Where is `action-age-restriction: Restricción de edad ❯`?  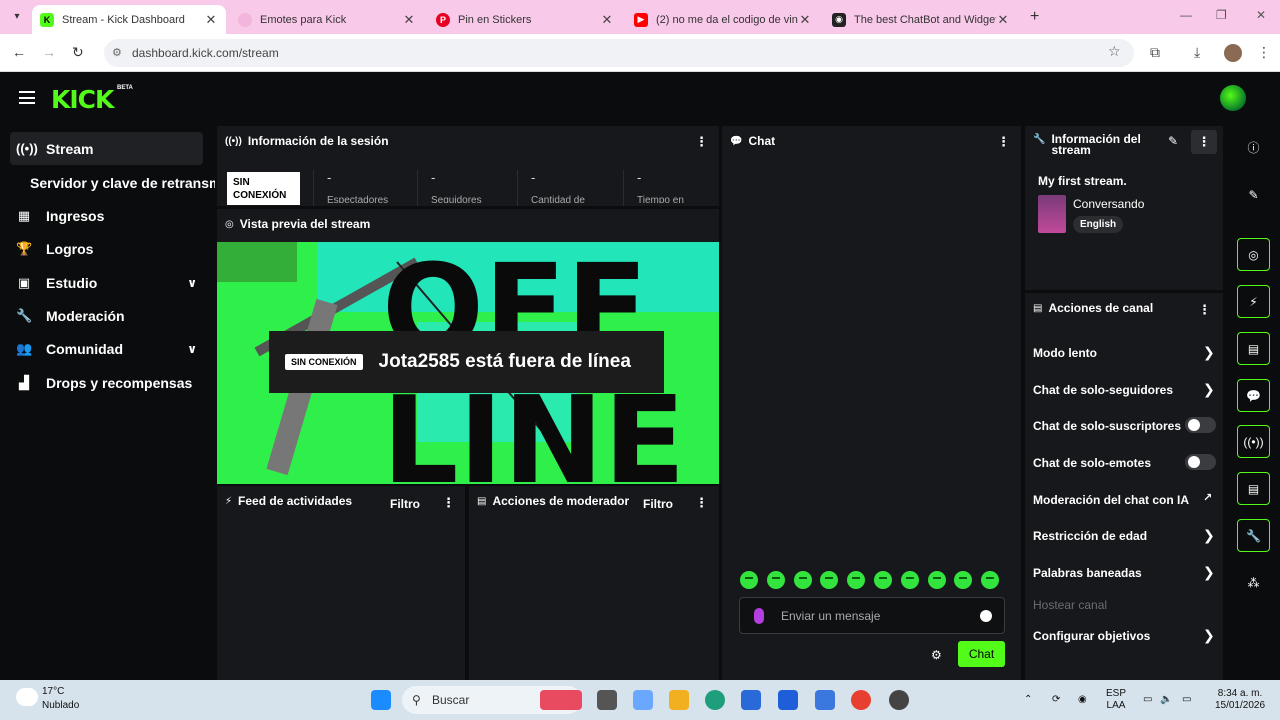
action-age-restriction: Restricción de edad ❯ is located at coordinates (1124, 535).